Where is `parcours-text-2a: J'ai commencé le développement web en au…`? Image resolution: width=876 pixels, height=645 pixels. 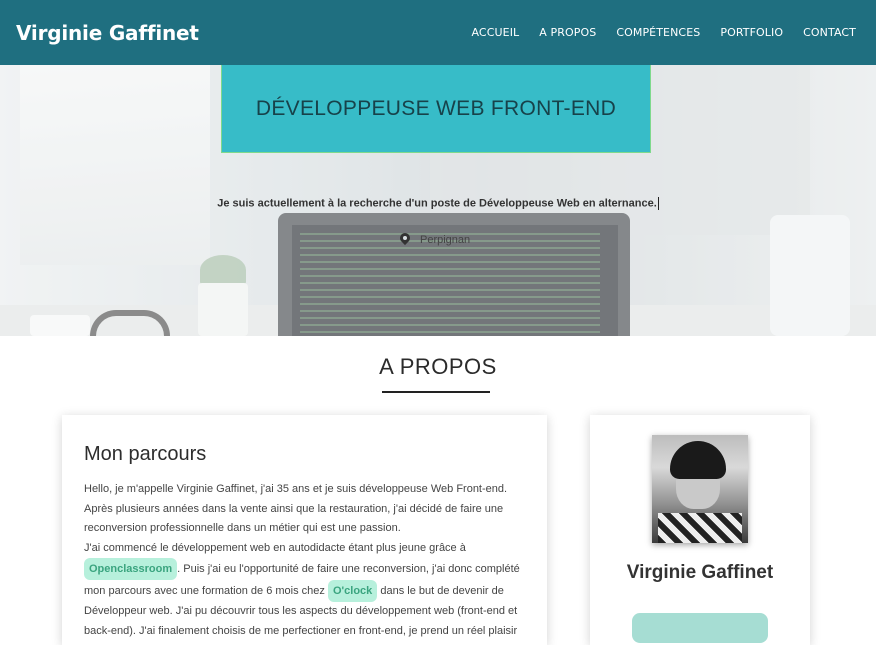
parcours-text-2a: J'ai commencé le développement web en au… is located at coordinates (275, 547).